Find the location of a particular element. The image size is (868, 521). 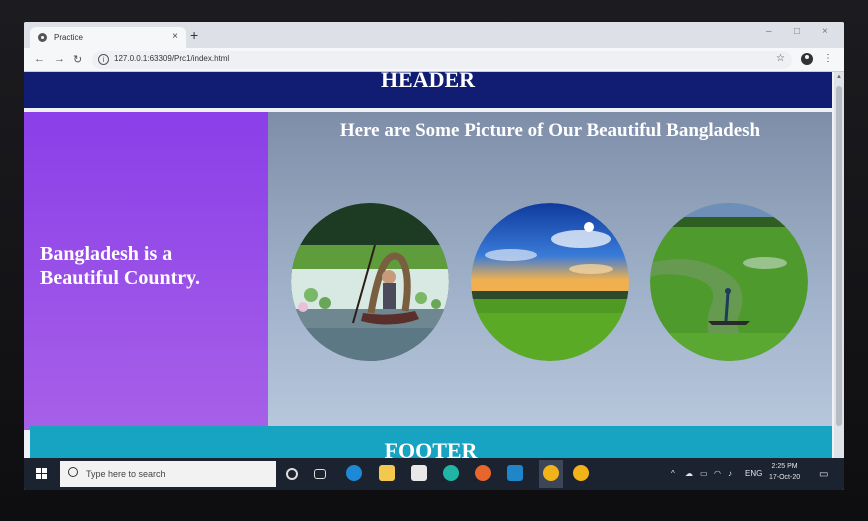

firefox-icon is located at coordinates (483, 473).